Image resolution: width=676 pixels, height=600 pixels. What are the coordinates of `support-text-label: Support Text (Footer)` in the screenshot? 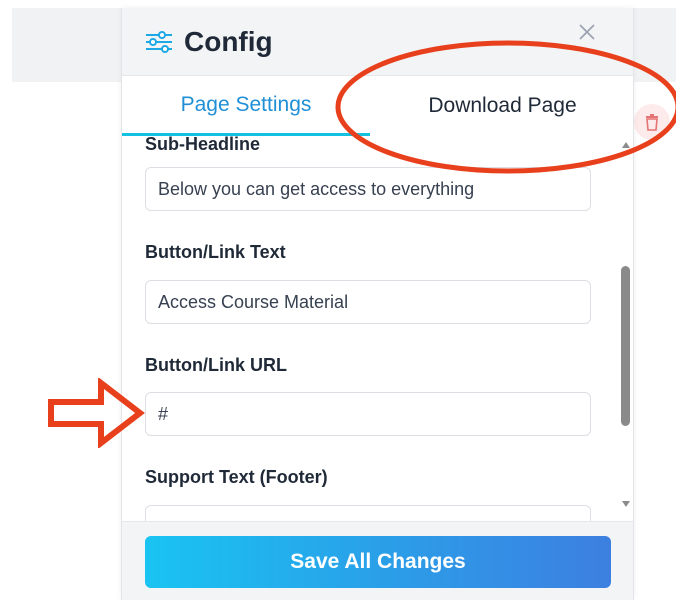 It's located at (236, 477).